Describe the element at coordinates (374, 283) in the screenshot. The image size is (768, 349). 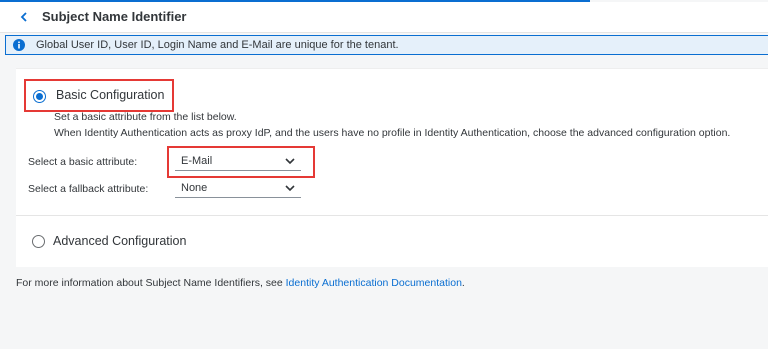
I see `documentation-link: Identity Authentication Documentation` at that location.